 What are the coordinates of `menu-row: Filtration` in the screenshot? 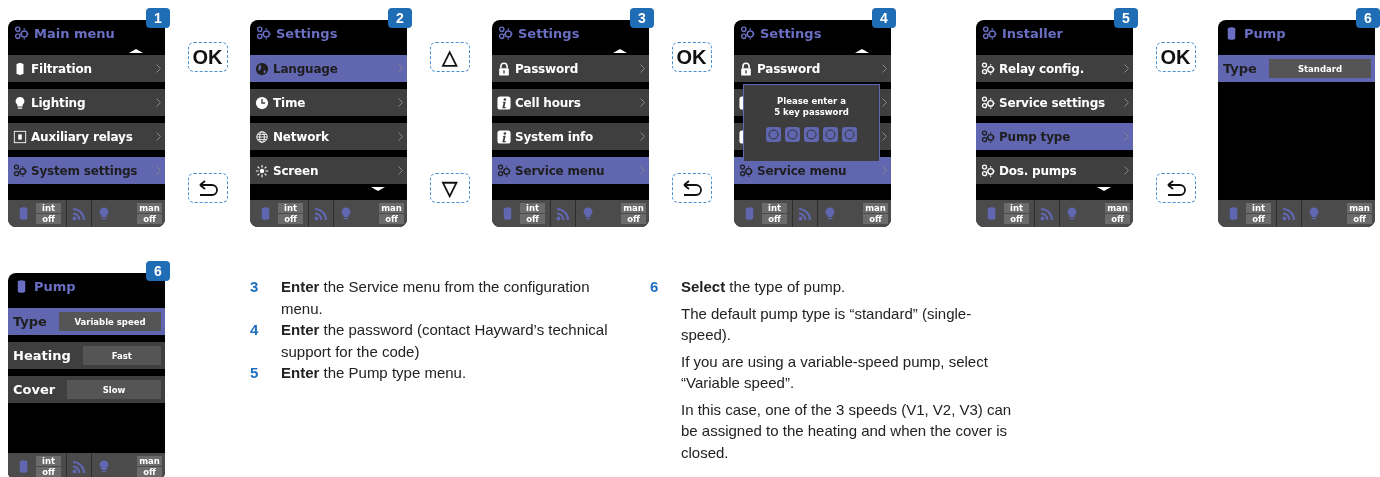 It's located at (86, 68).